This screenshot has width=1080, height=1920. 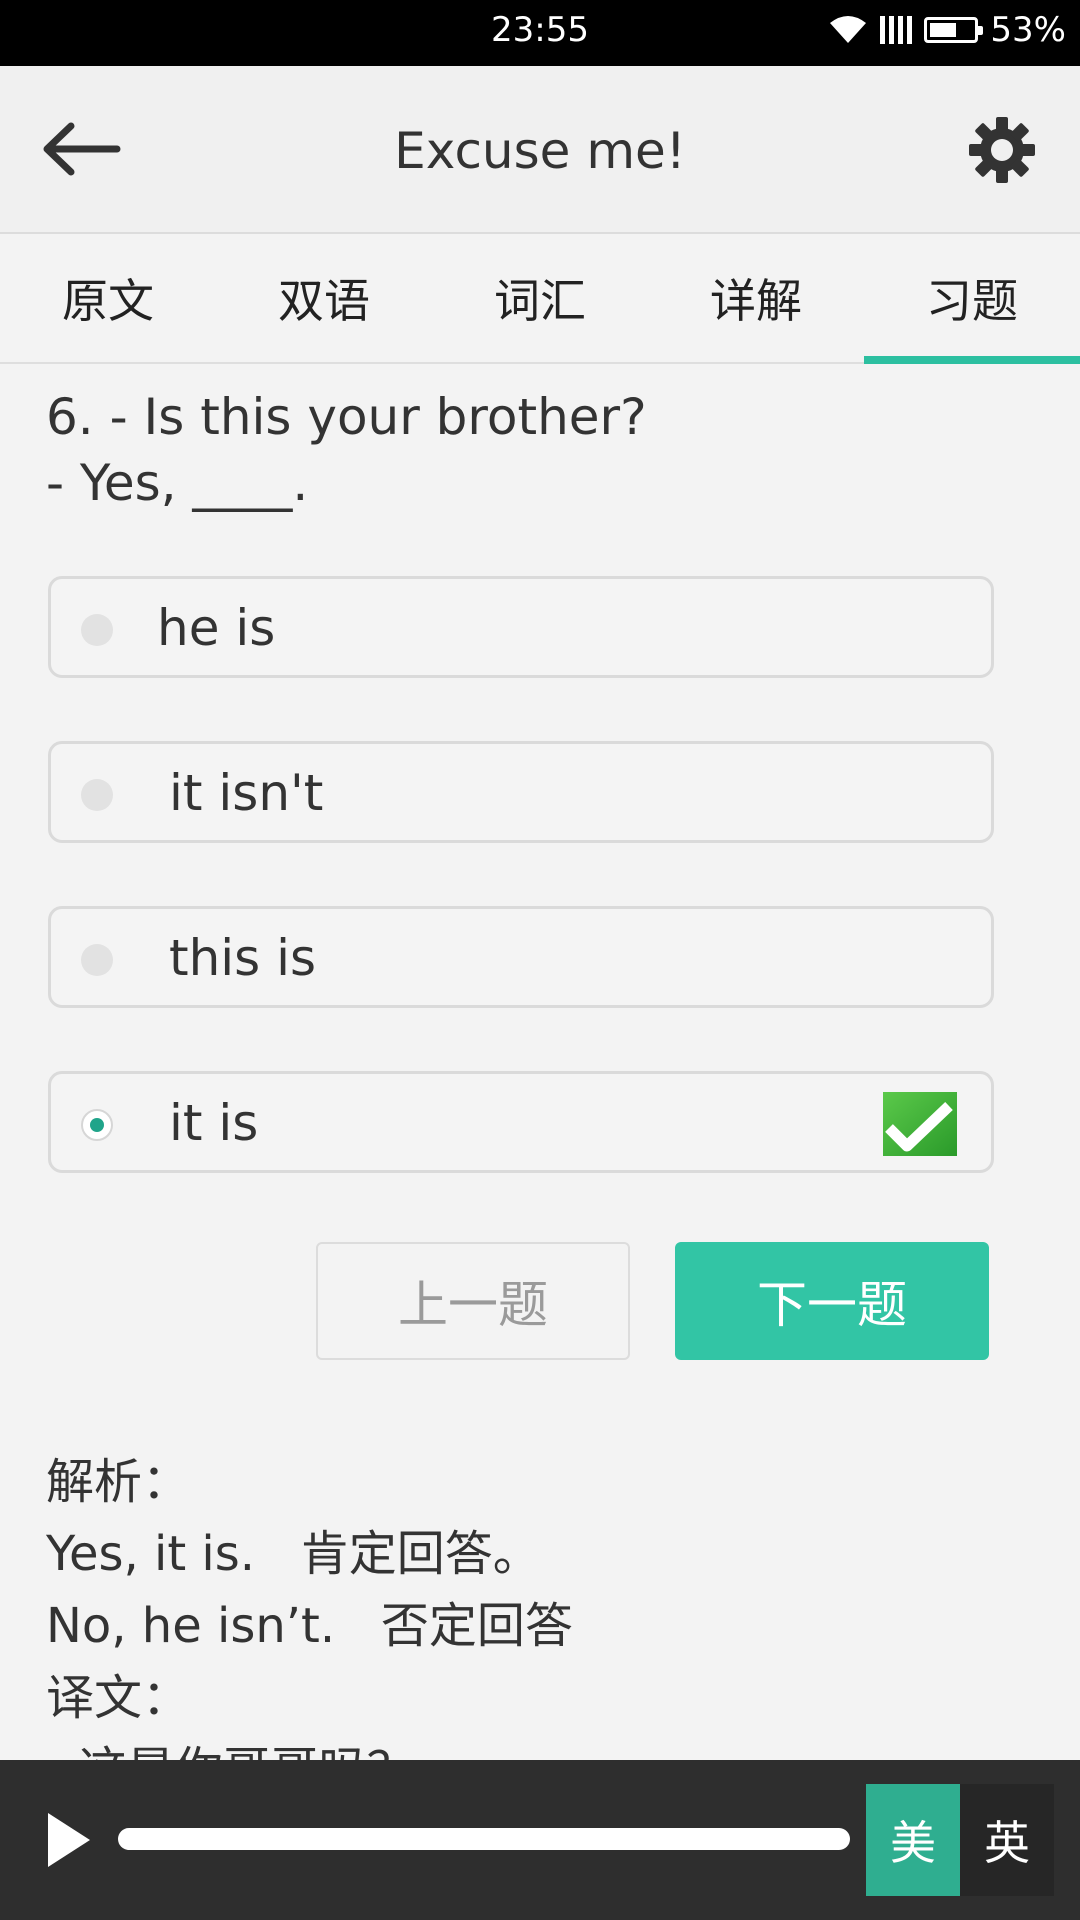 I want to click on accent-us-button: 美, so click(x=913, y=1840).